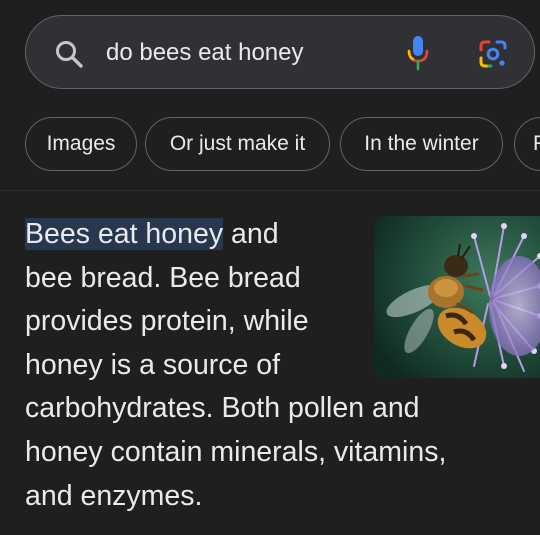  What do you see at coordinates (114, 495) in the screenshot?
I see `answer-line-7: and enzymes.` at bounding box center [114, 495].